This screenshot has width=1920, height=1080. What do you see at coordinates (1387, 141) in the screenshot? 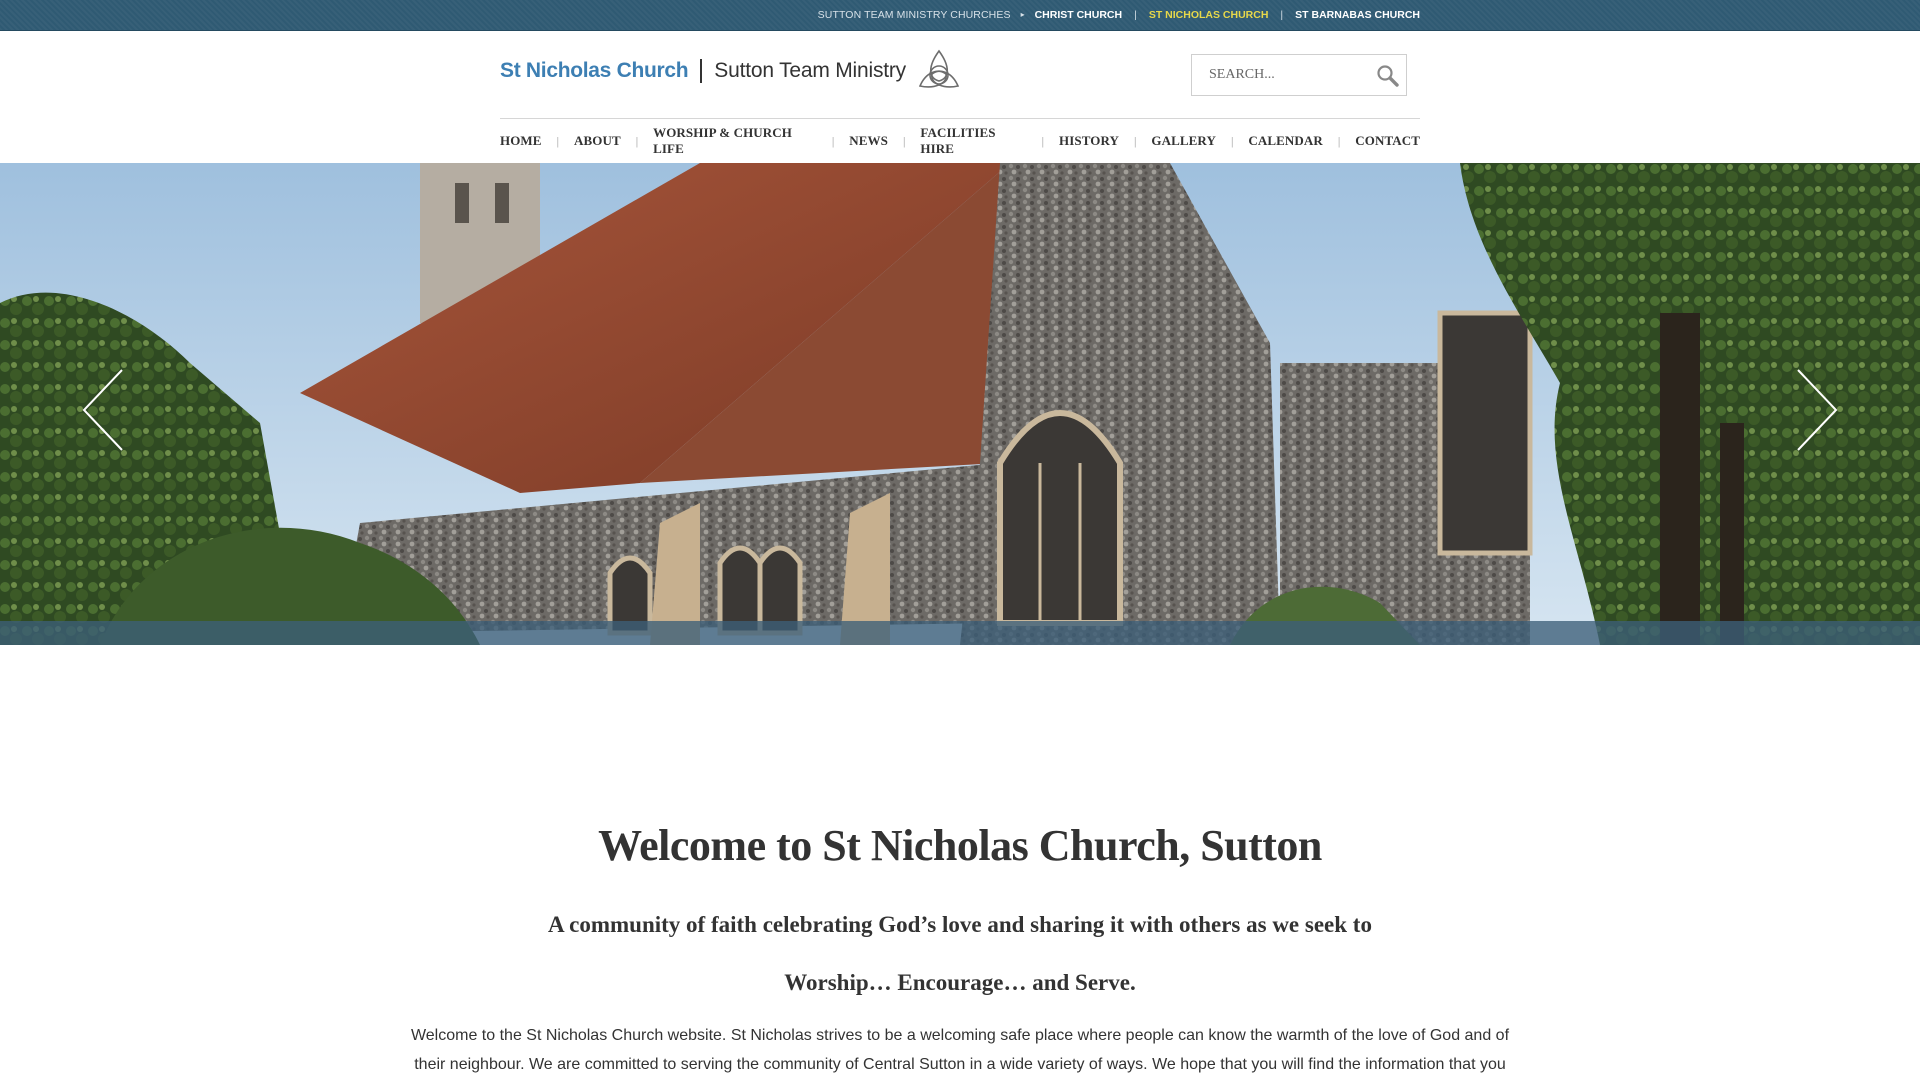
I see `nav-contact: CONTACT` at bounding box center [1387, 141].